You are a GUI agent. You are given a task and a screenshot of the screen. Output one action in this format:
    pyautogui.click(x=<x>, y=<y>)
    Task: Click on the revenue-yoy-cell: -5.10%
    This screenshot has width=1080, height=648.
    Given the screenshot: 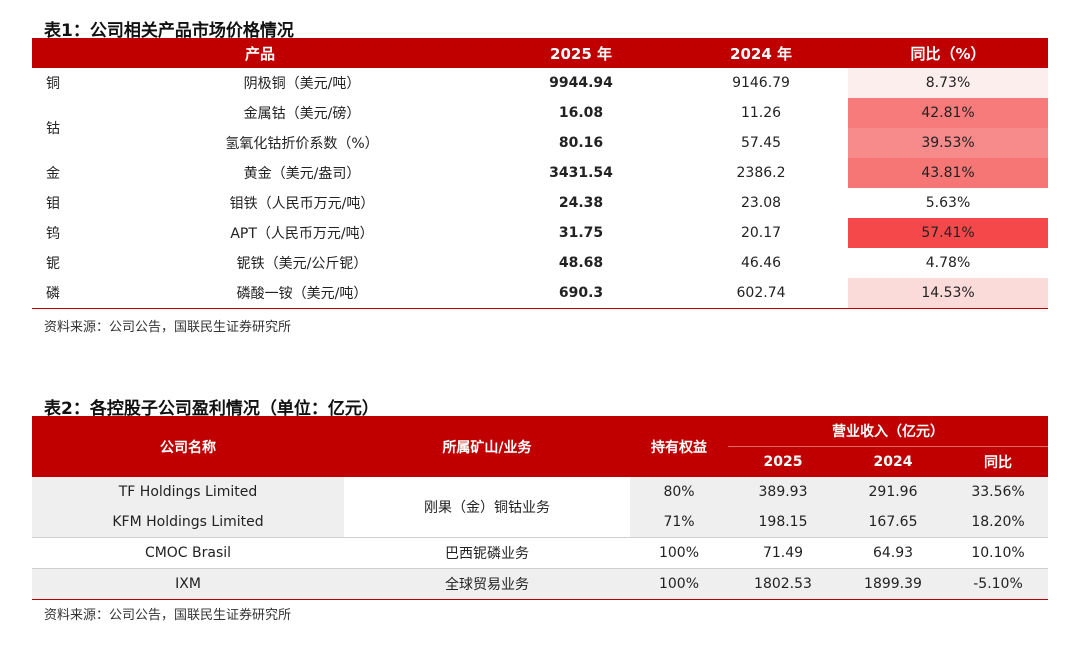 What is the action you would take?
    pyautogui.click(x=998, y=584)
    